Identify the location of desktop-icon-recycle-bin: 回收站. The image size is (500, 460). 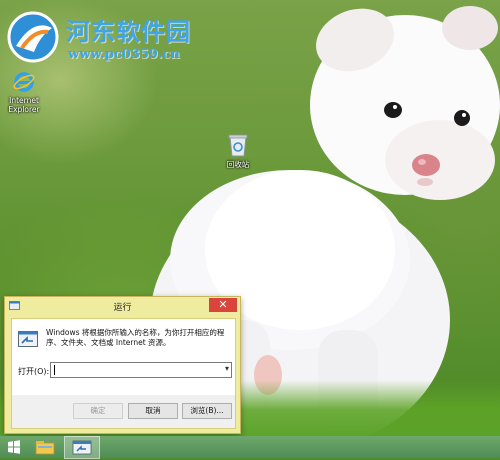
(238, 150).